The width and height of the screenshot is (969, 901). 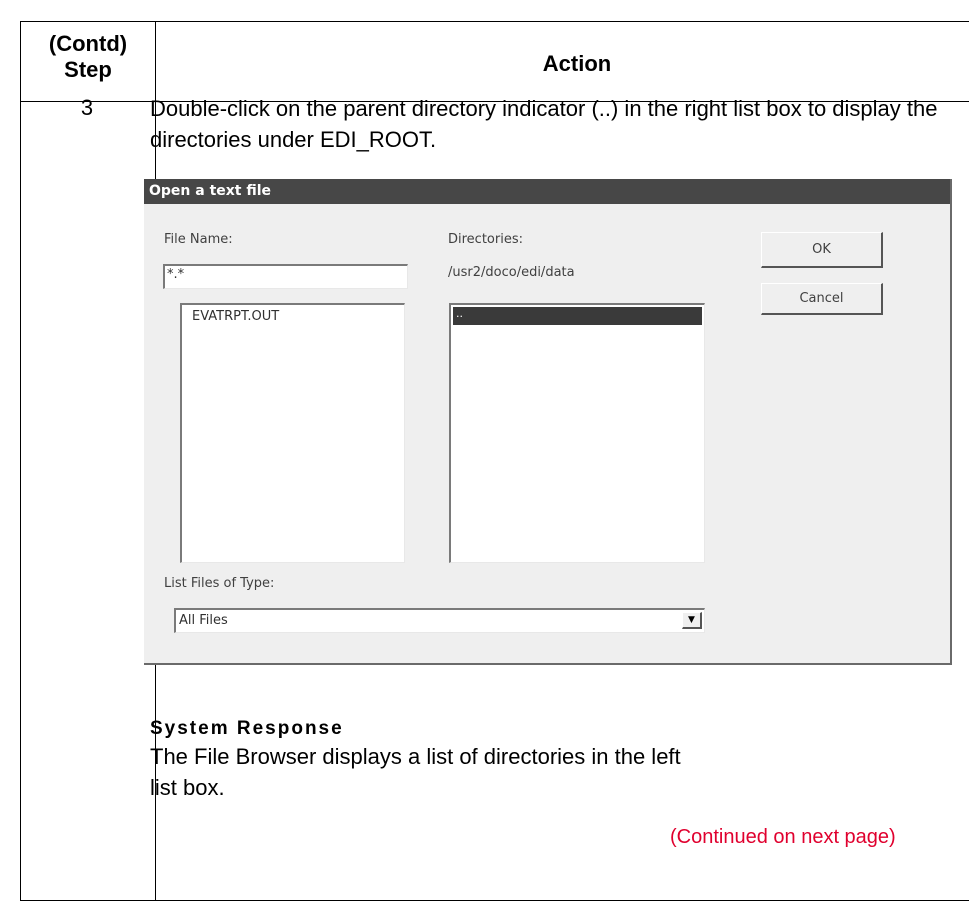 What do you see at coordinates (577, 63) in the screenshot?
I see `action-column-header: Action` at bounding box center [577, 63].